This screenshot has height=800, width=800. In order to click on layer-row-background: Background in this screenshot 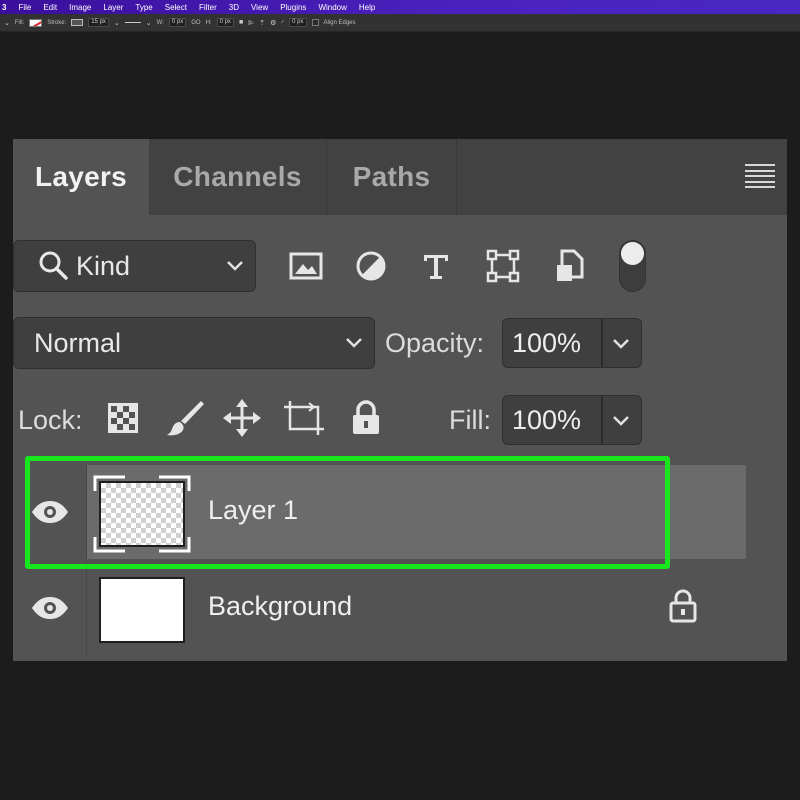, I will do `click(379, 608)`.